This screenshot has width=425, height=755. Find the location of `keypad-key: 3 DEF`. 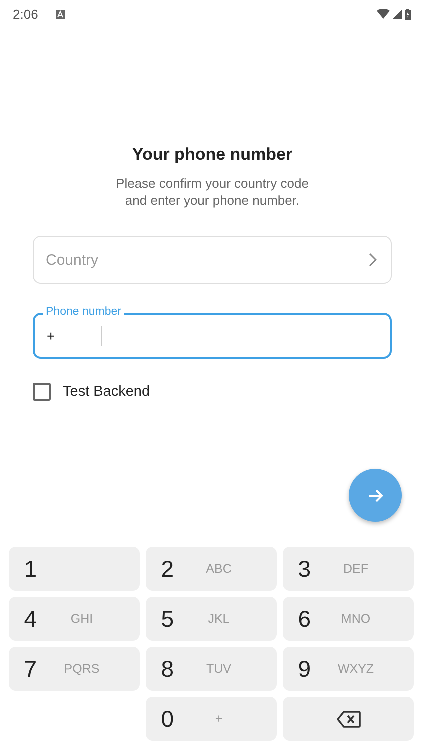

keypad-key: 3 DEF is located at coordinates (348, 569).